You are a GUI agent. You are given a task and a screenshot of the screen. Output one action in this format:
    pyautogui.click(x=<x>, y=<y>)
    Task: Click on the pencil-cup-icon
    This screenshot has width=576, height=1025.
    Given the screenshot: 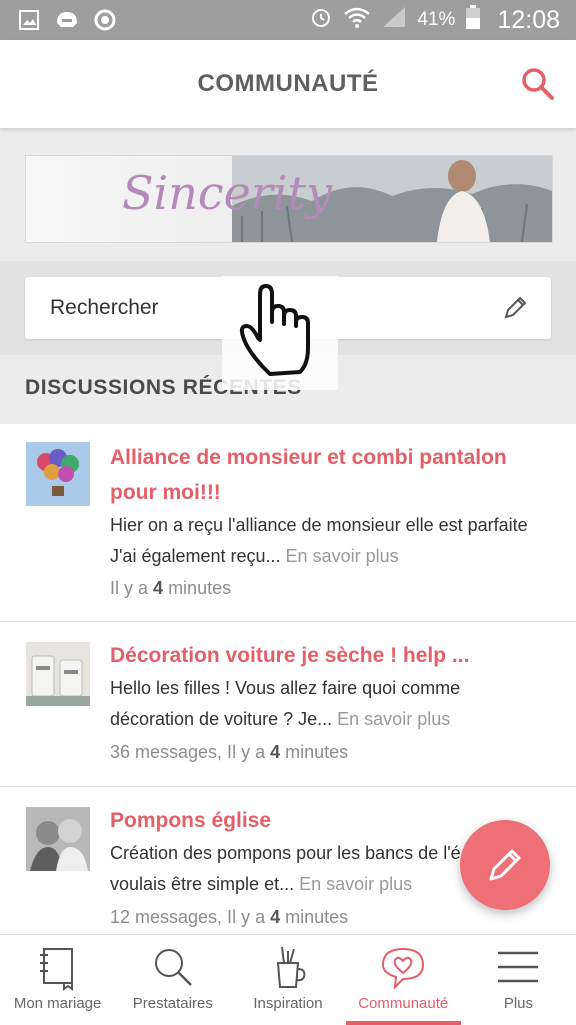 What is the action you would take?
    pyautogui.click(x=291, y=967)
    